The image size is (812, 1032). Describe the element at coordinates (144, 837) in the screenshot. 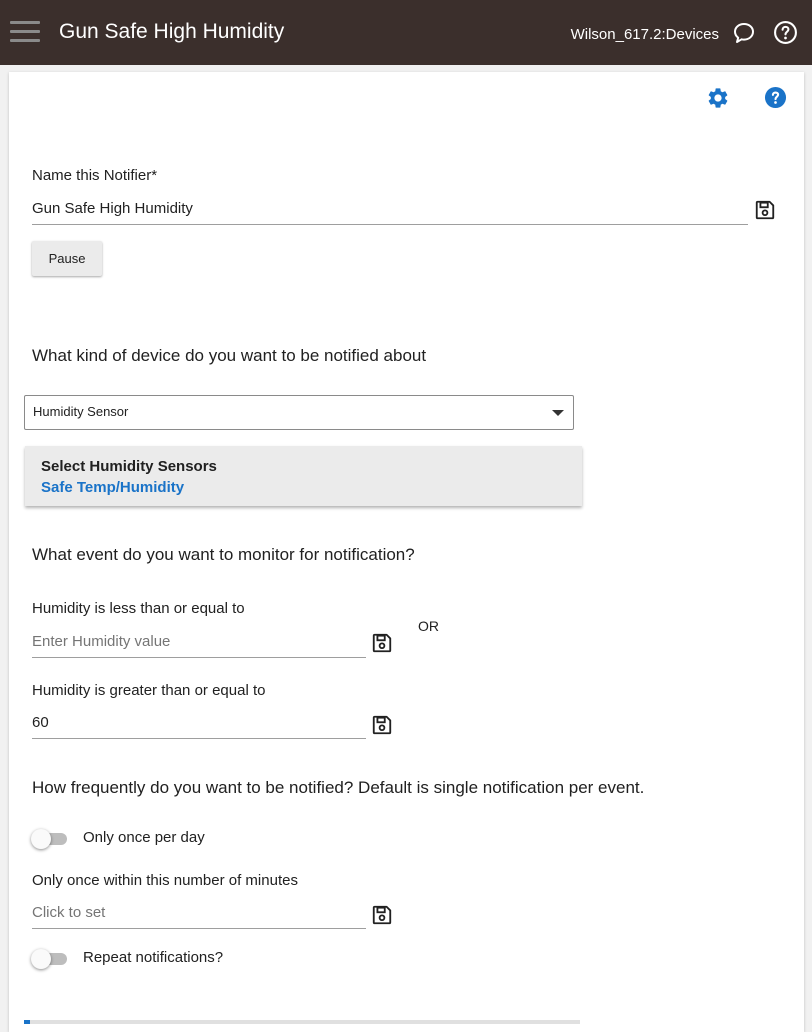

I see `once-per-day-label: Only once per day` at that location.